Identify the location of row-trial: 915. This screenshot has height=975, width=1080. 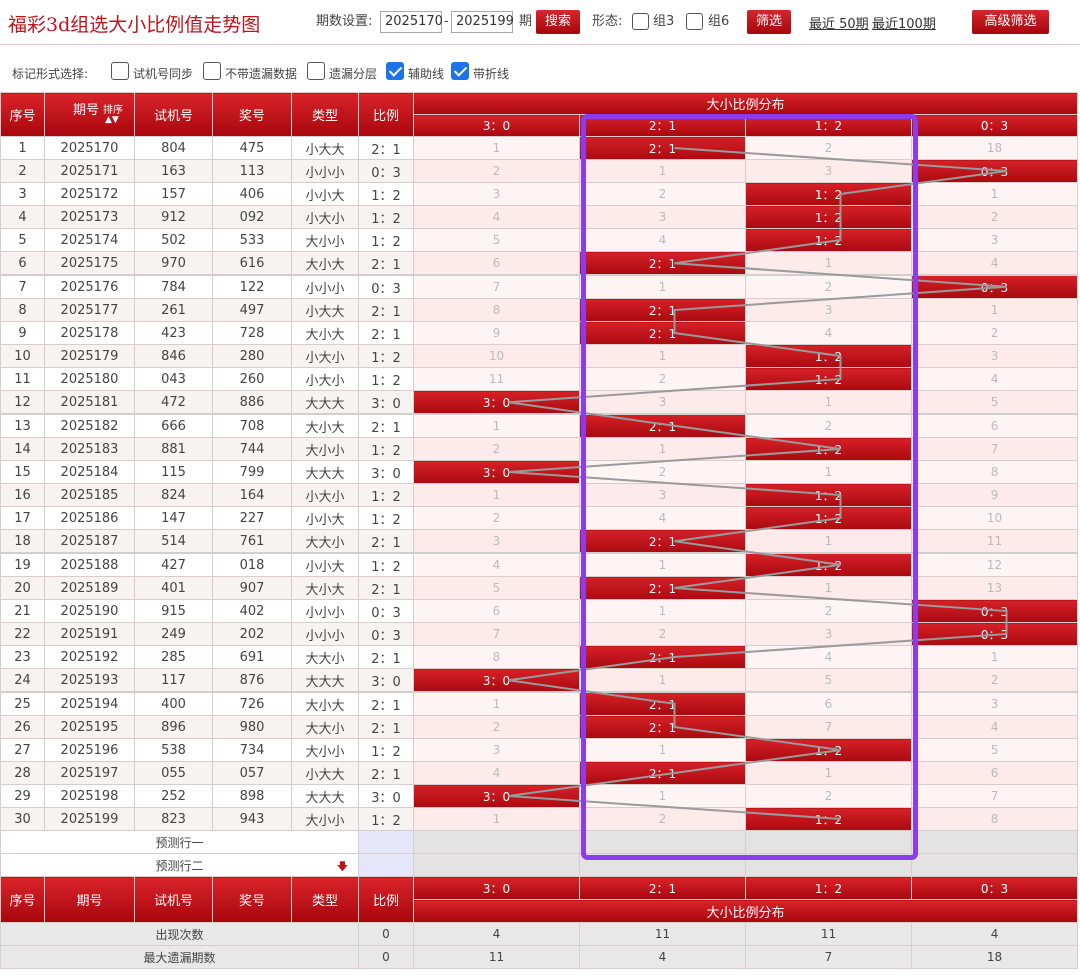
(173, 611).